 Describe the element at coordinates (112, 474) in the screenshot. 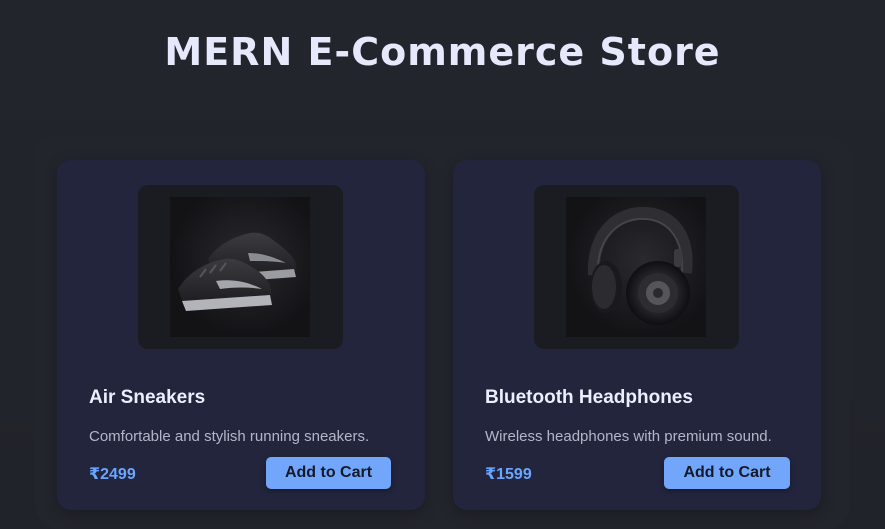

I see `product-price: ₹2499` at that location.